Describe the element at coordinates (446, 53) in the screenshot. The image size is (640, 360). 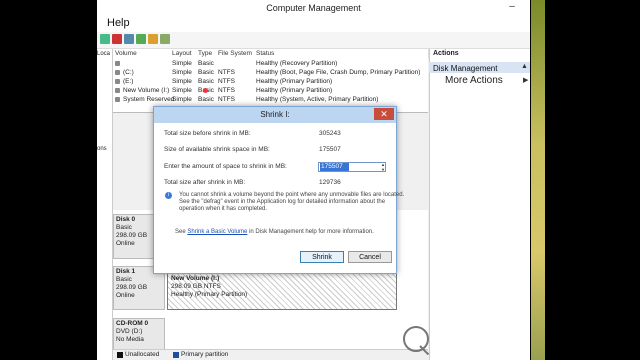
I see `actions-title: Actions` at that location.